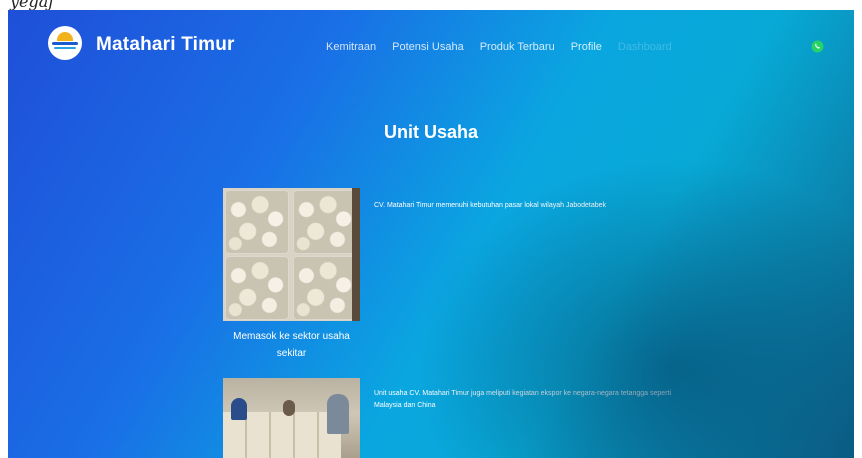  I want to click on nav-link-dashboard: Dashboard, so click(645, 47).